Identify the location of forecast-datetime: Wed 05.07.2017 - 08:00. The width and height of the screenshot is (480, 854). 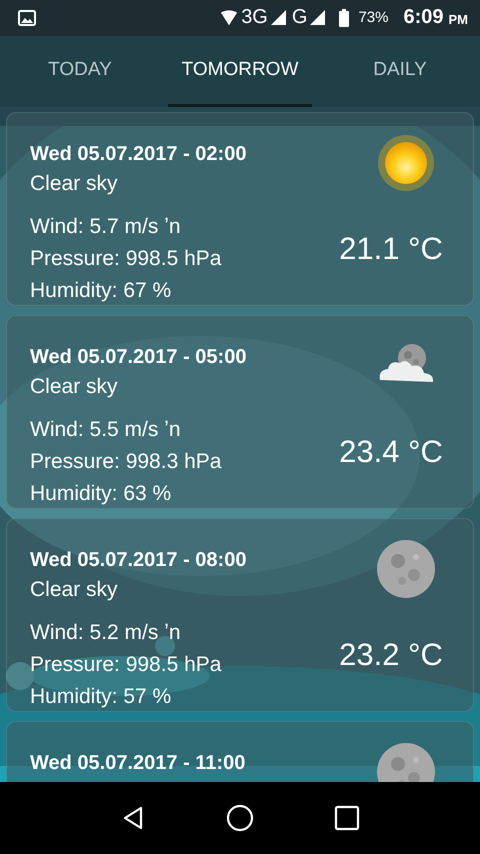
(139, 561).